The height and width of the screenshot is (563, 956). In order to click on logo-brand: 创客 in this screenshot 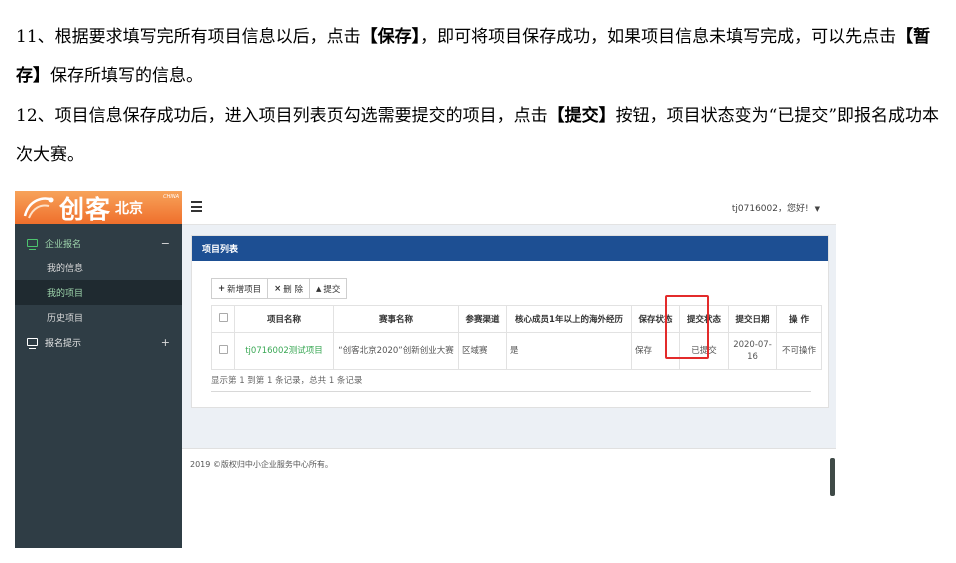, I will do `click(85, 209)`.